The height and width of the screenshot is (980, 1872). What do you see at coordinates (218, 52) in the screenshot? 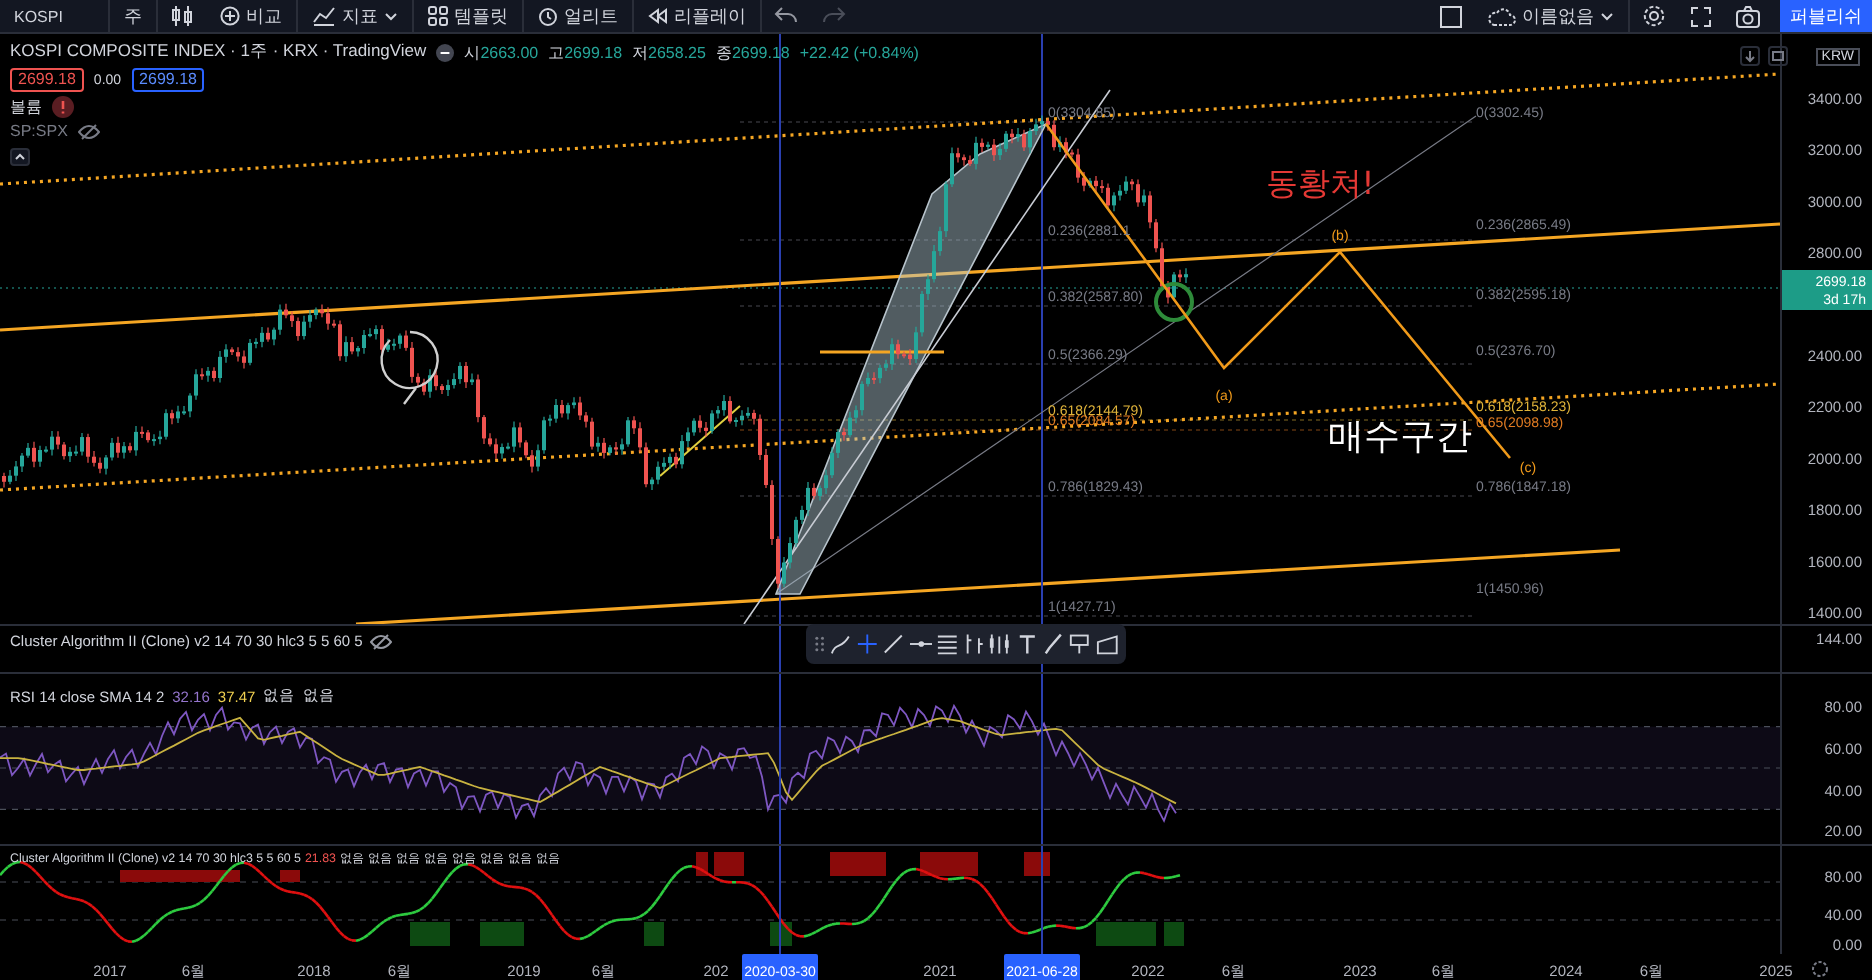
I see `symbol-title: KOSPI COMPOSITE INDEX · 1주 · KRX · TradingView` at bounding box center [218, 52].